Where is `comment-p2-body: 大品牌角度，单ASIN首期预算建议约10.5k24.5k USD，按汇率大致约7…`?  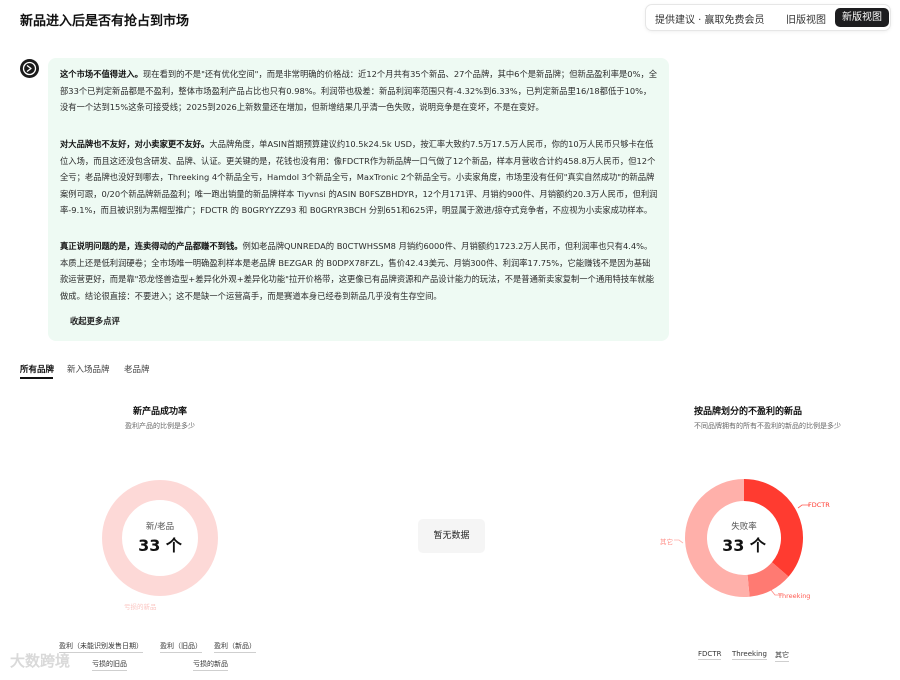
comment-p2-body: 大品牌角度，单ASIN首期预算建议约10.5k24.5k USD，按汇率大致约7… is located at coordinates (359, 177).